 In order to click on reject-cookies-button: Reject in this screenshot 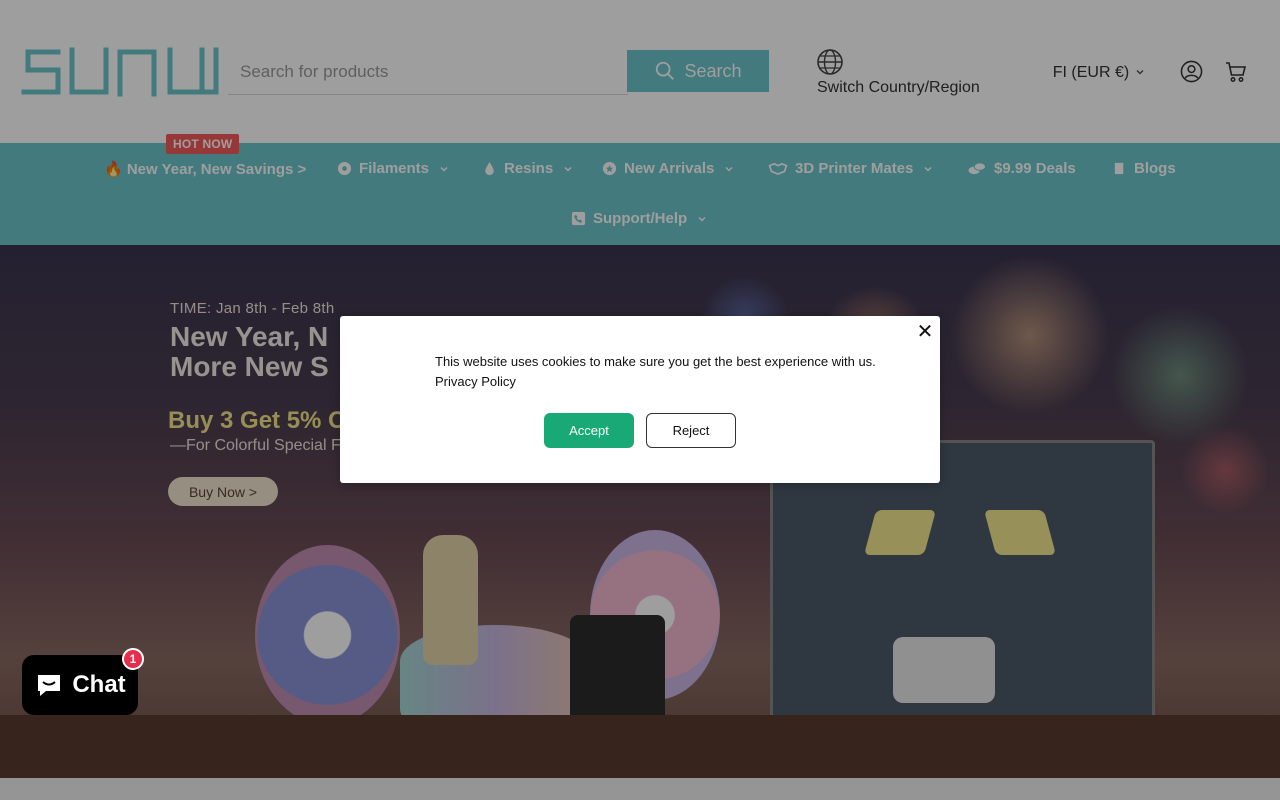, I will do `click(691, 430)`.